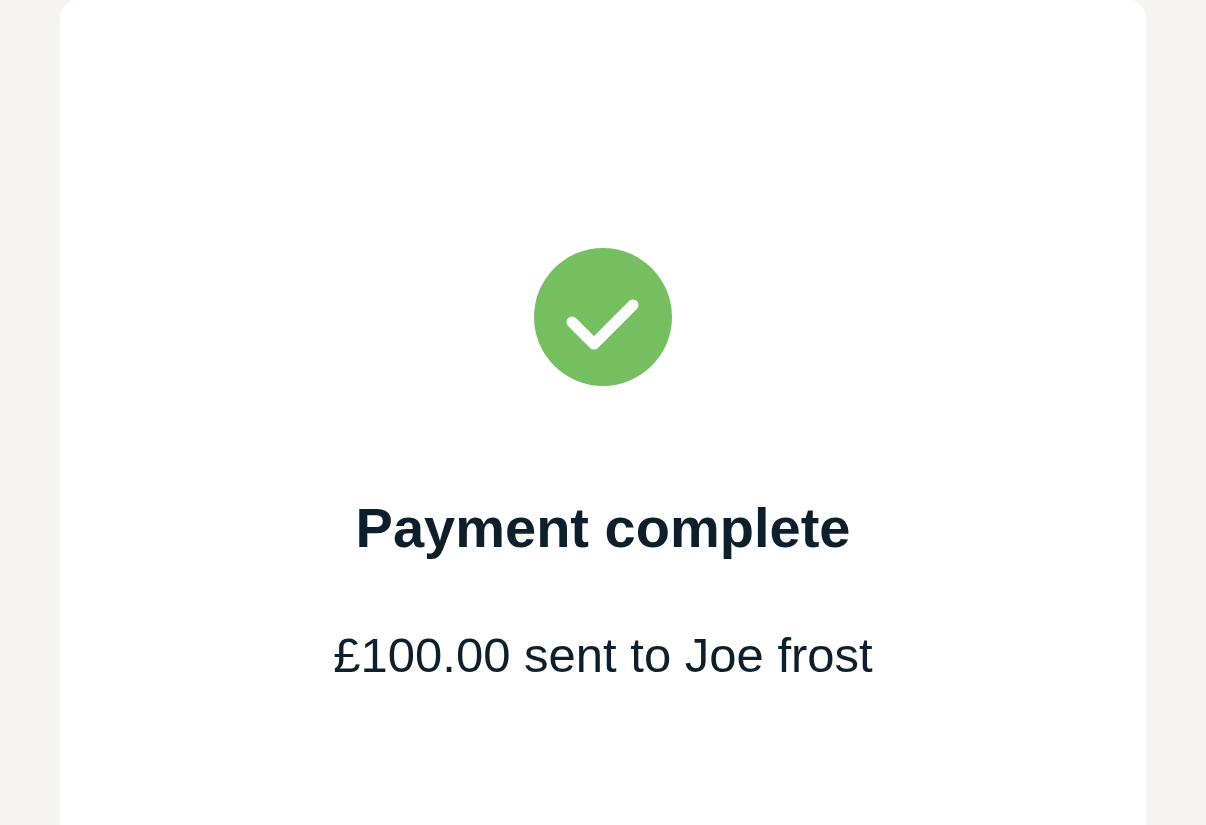  What do you see at coordinates (603, 528) in the screenshot?
I see `payment-title: Payment complete` at bounding box center [603, 528].